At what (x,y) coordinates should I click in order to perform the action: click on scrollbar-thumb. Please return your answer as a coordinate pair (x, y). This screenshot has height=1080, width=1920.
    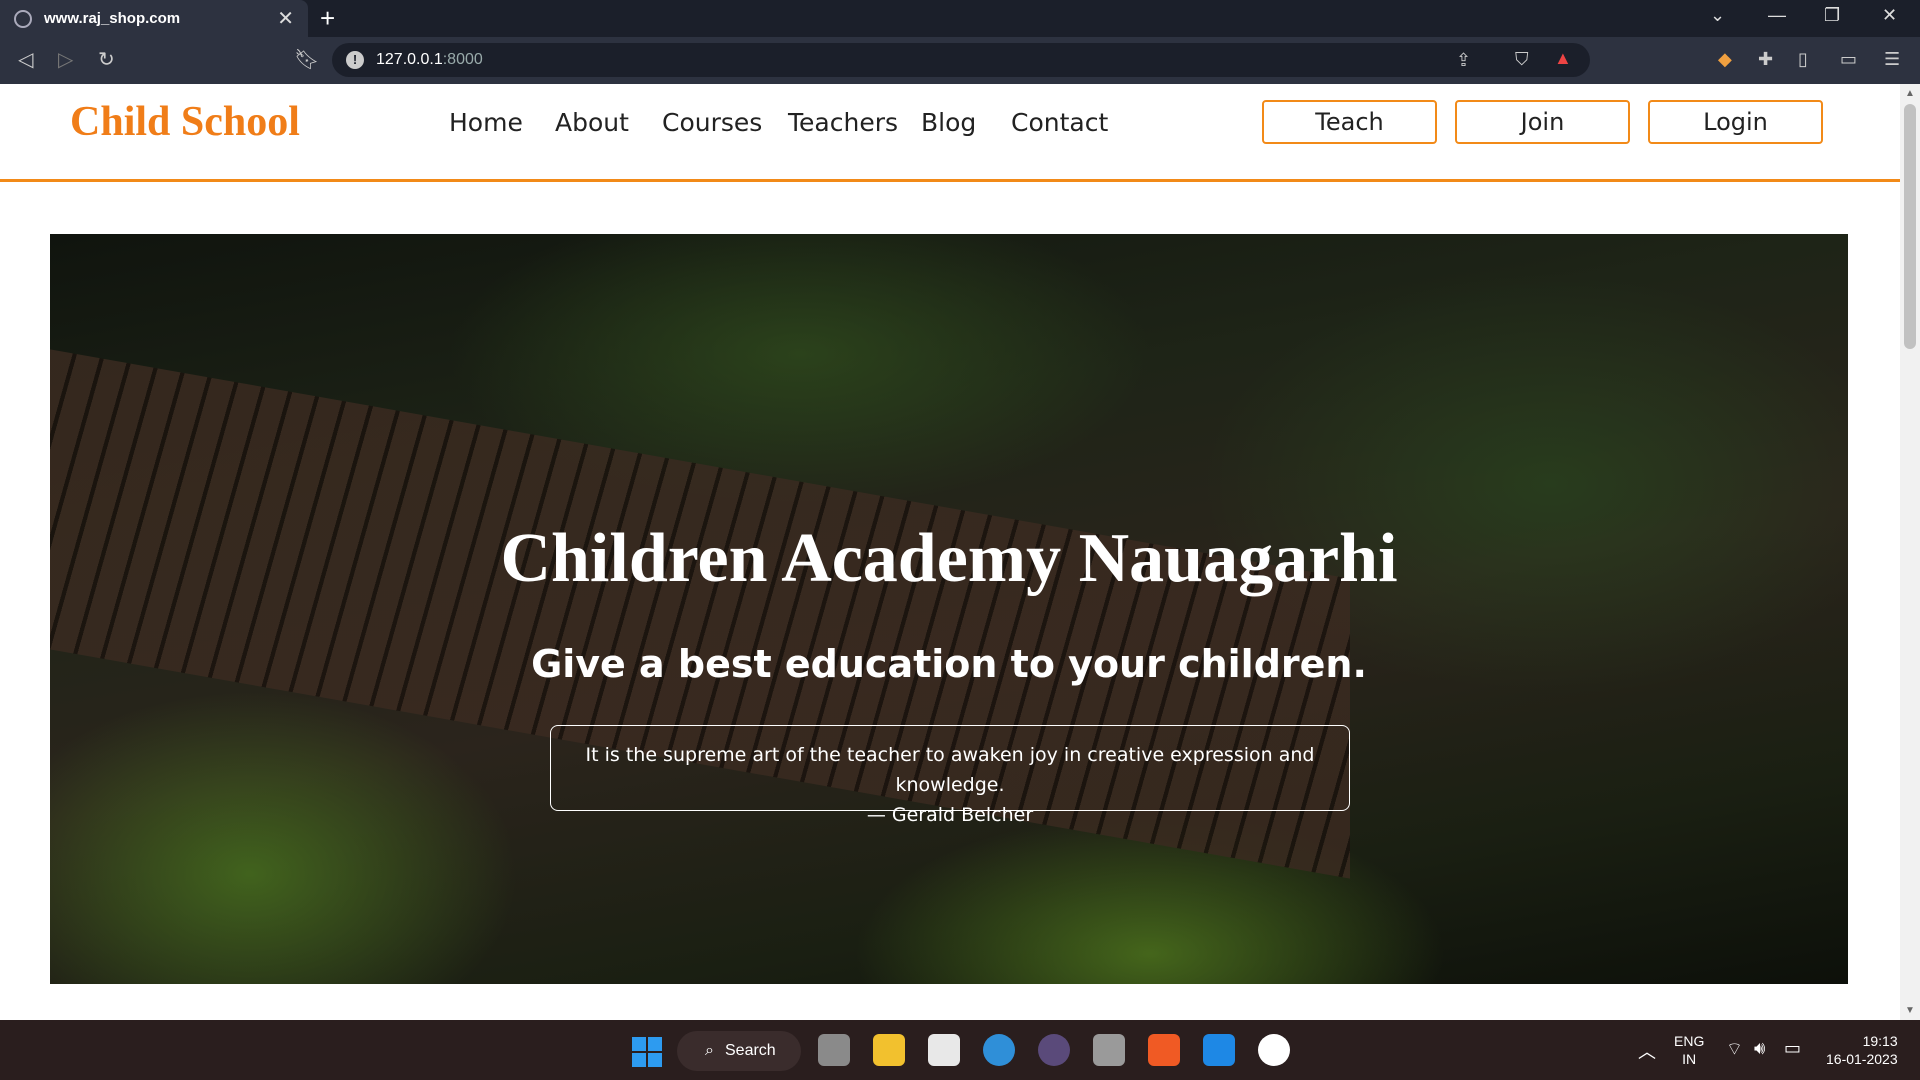
    Looking at the image, I should click on (1910, 226).